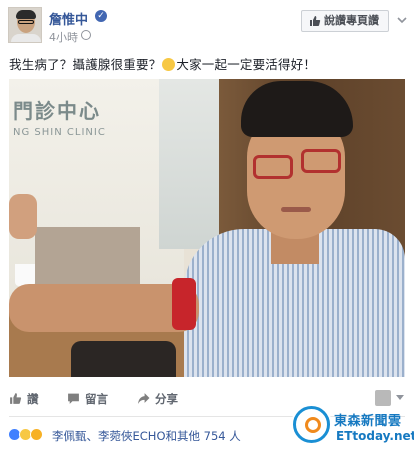 This screenshot has height=450, width=414. I want to click on like-button: 讚, so click(24, 399).